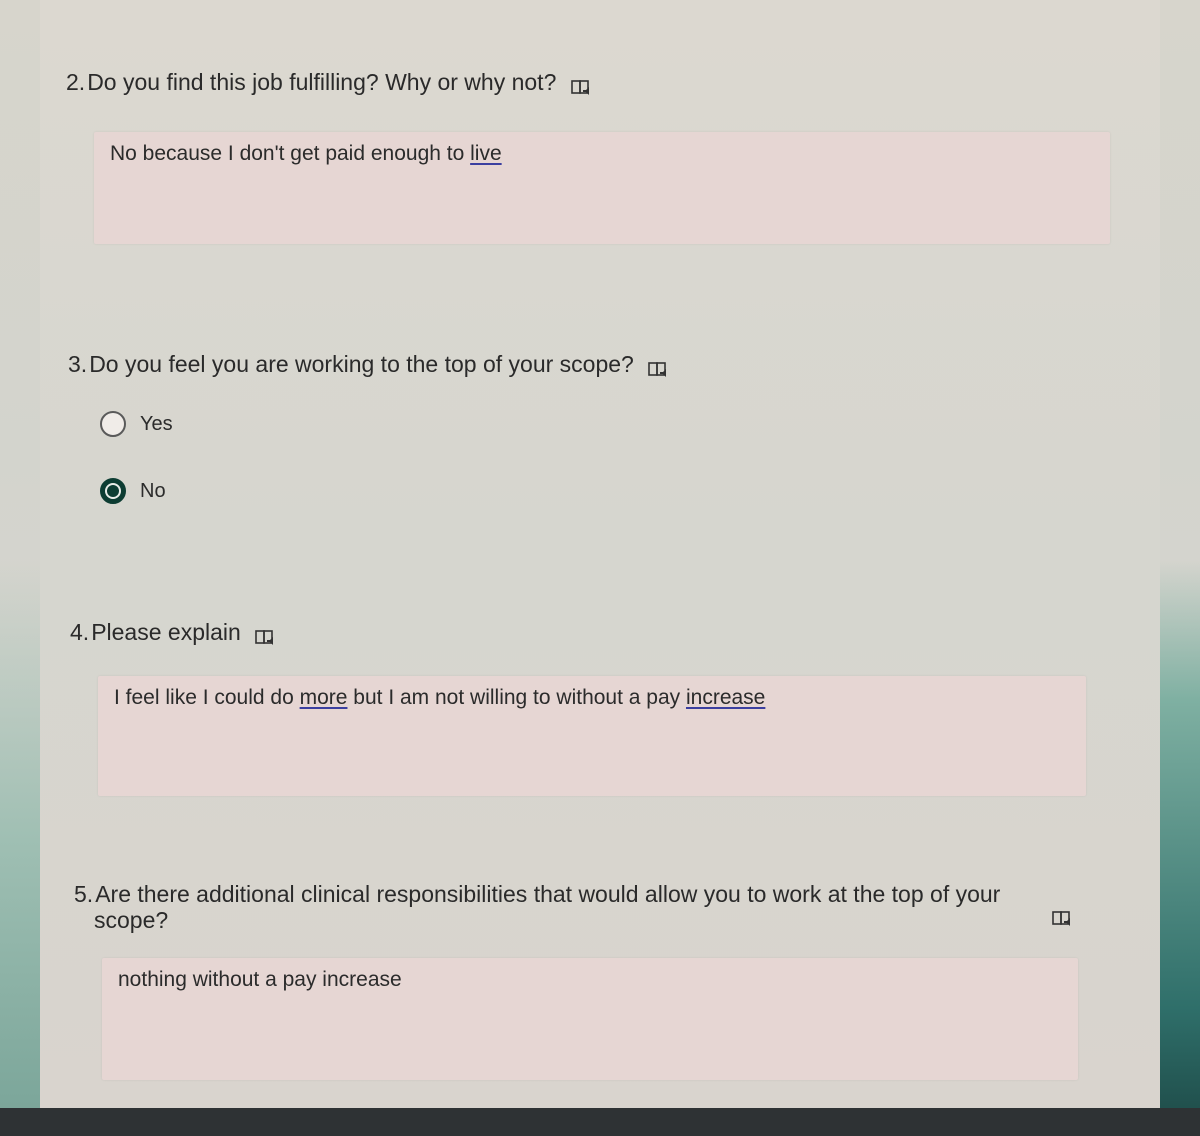 Image resolution: width=1200 pixels, height=1136 pixels. Describe the element at coordinates (80, 632) in the screenshot. I see `question-number: 4.` at that location.